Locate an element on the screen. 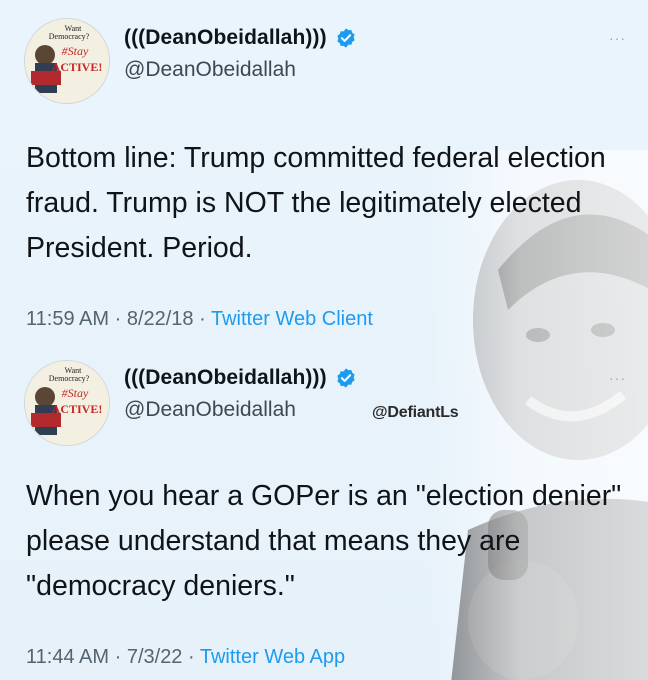 The width and height of the screenshot is (648, 680). tweet-meta: 11:59 AM · 8/22/18 · Twitter Web Client is located at coordinates (199, 319).